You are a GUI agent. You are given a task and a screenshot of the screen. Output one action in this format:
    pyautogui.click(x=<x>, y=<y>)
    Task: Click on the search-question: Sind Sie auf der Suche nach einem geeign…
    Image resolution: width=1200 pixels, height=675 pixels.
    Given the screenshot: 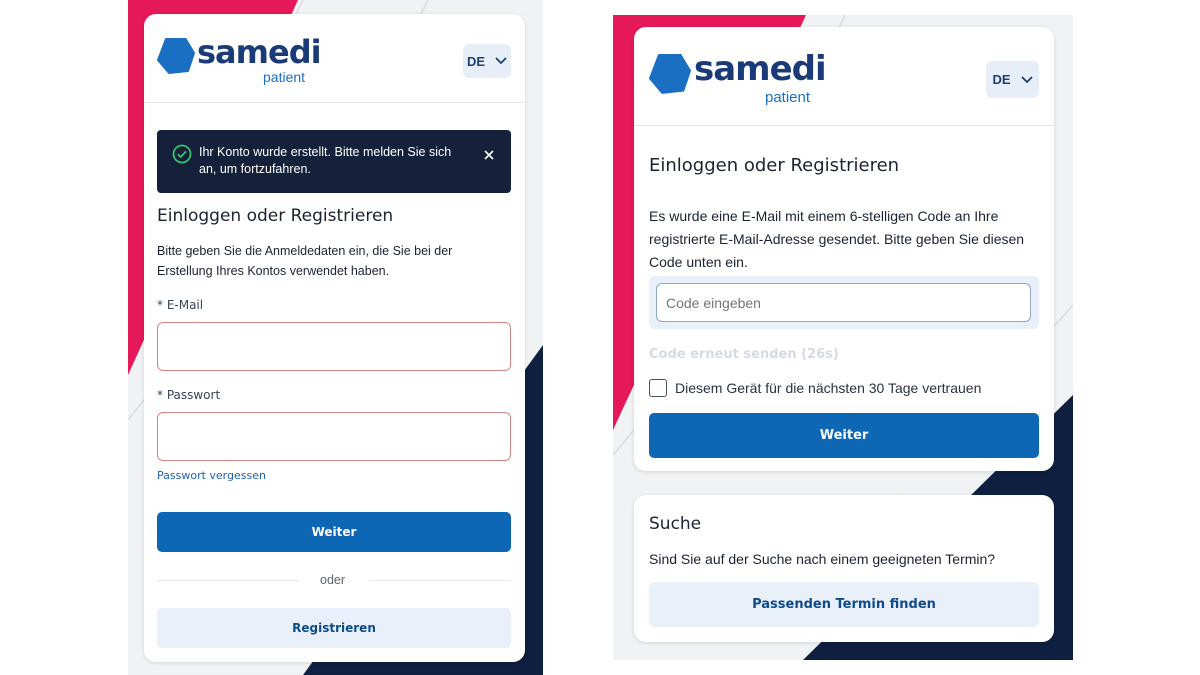 What is the action you would take?
    pyautogui.click(x=822, y=559)
    